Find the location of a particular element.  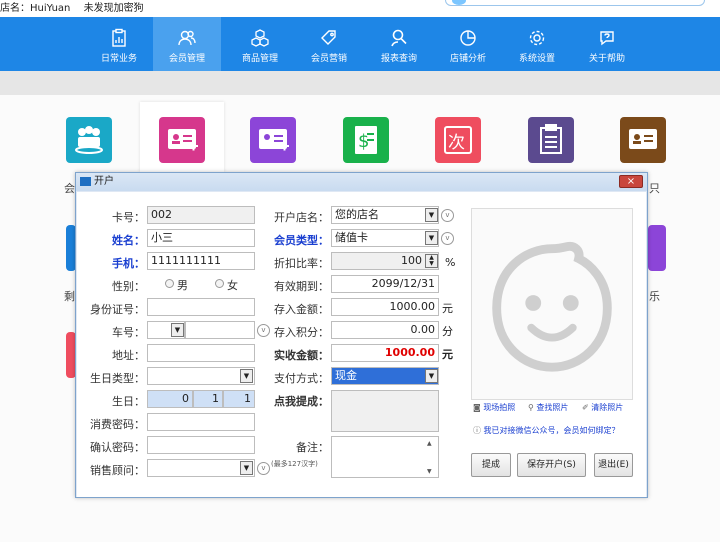

paymethod-select: 现金 is located at coordinates (385, 376).